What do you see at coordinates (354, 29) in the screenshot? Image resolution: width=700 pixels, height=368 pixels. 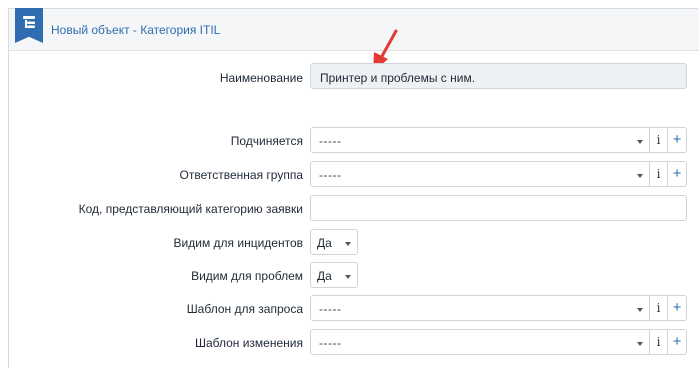 I see `panel-header: Новый объект - Категория ITIL` at bounding box center [354, 29].